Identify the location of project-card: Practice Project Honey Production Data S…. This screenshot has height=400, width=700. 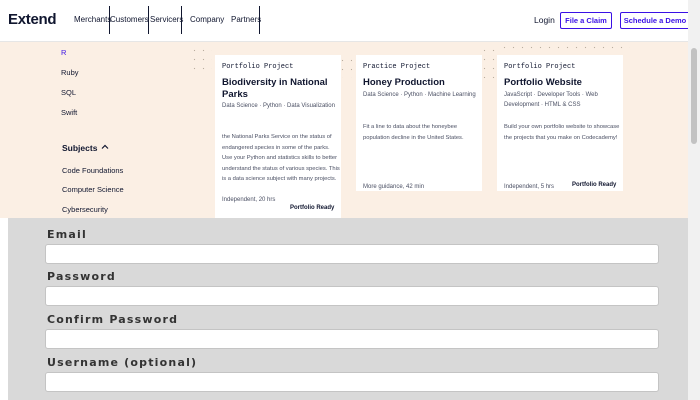
(419, 123).